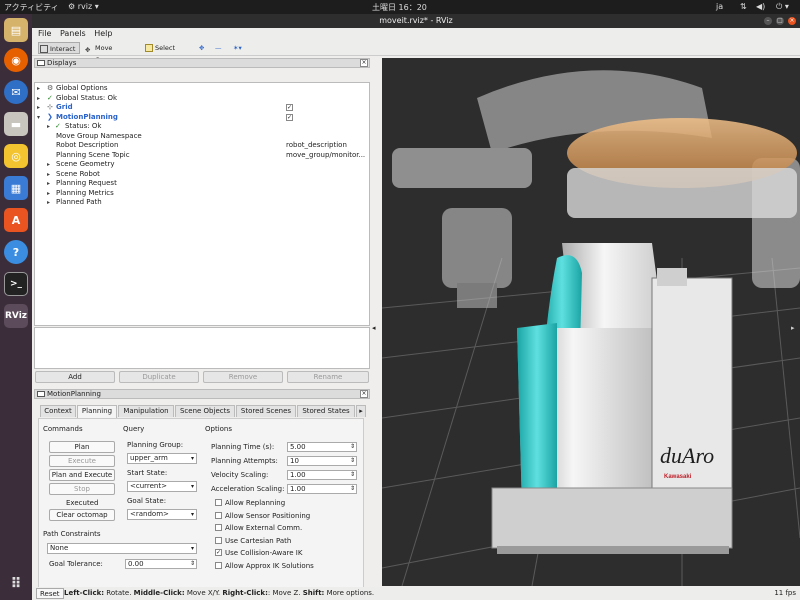  What do you see at coordinates (202, 184) in the screenshot?
I see `tree-row-planning-request: ▸ Planning Request` at bounding box center [202, 184].